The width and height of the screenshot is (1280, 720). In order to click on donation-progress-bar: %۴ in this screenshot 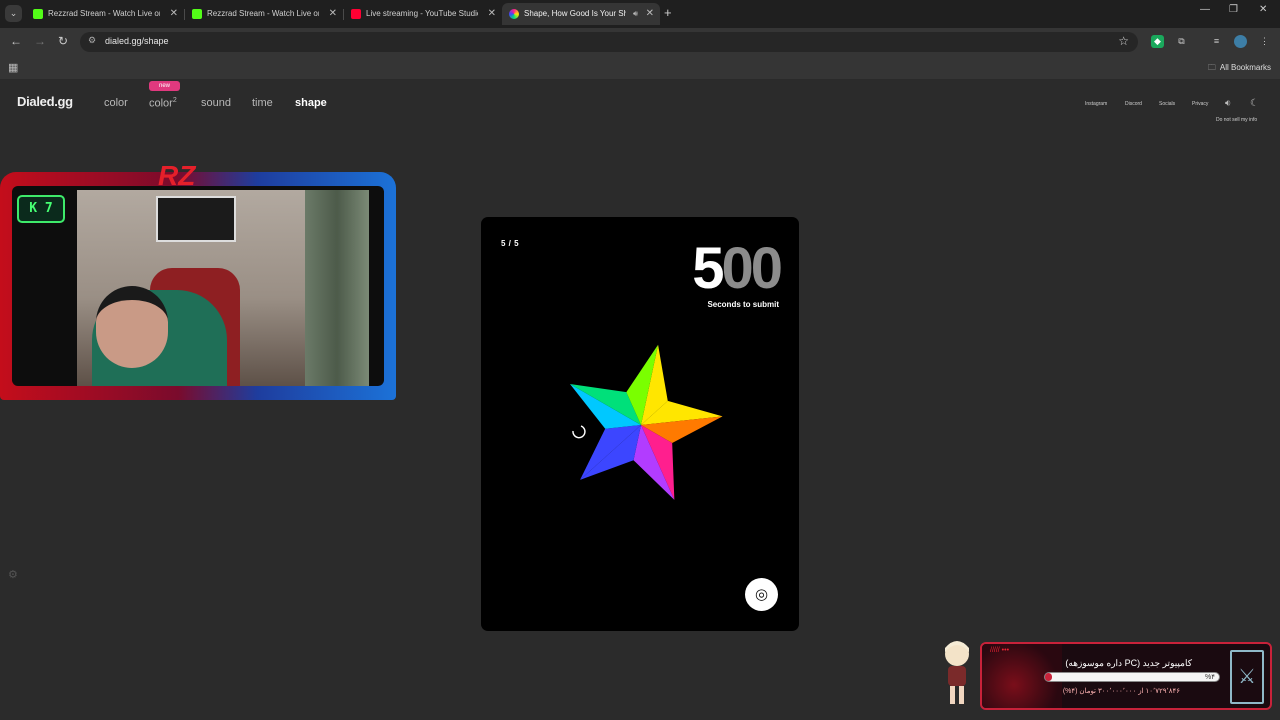, I will do `click(1132, 677)`.